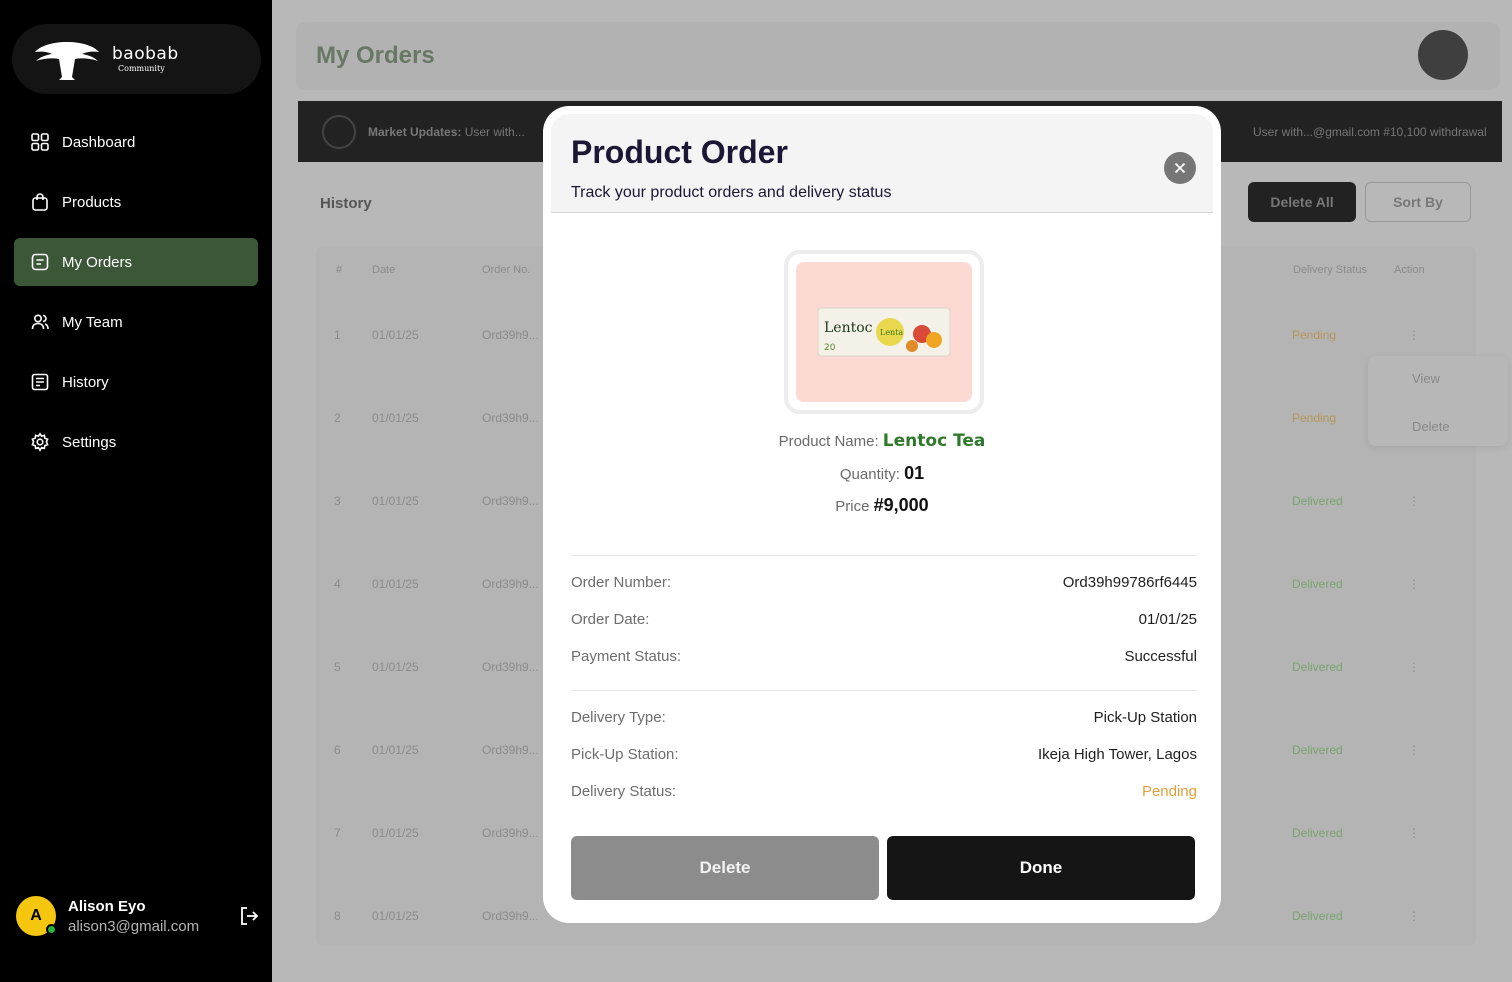 This screenshot has width=1512, height=982. What do you see at coordinates (898, 56) in the screenshot?
I see `page-header` at bounding box center [898, 56].